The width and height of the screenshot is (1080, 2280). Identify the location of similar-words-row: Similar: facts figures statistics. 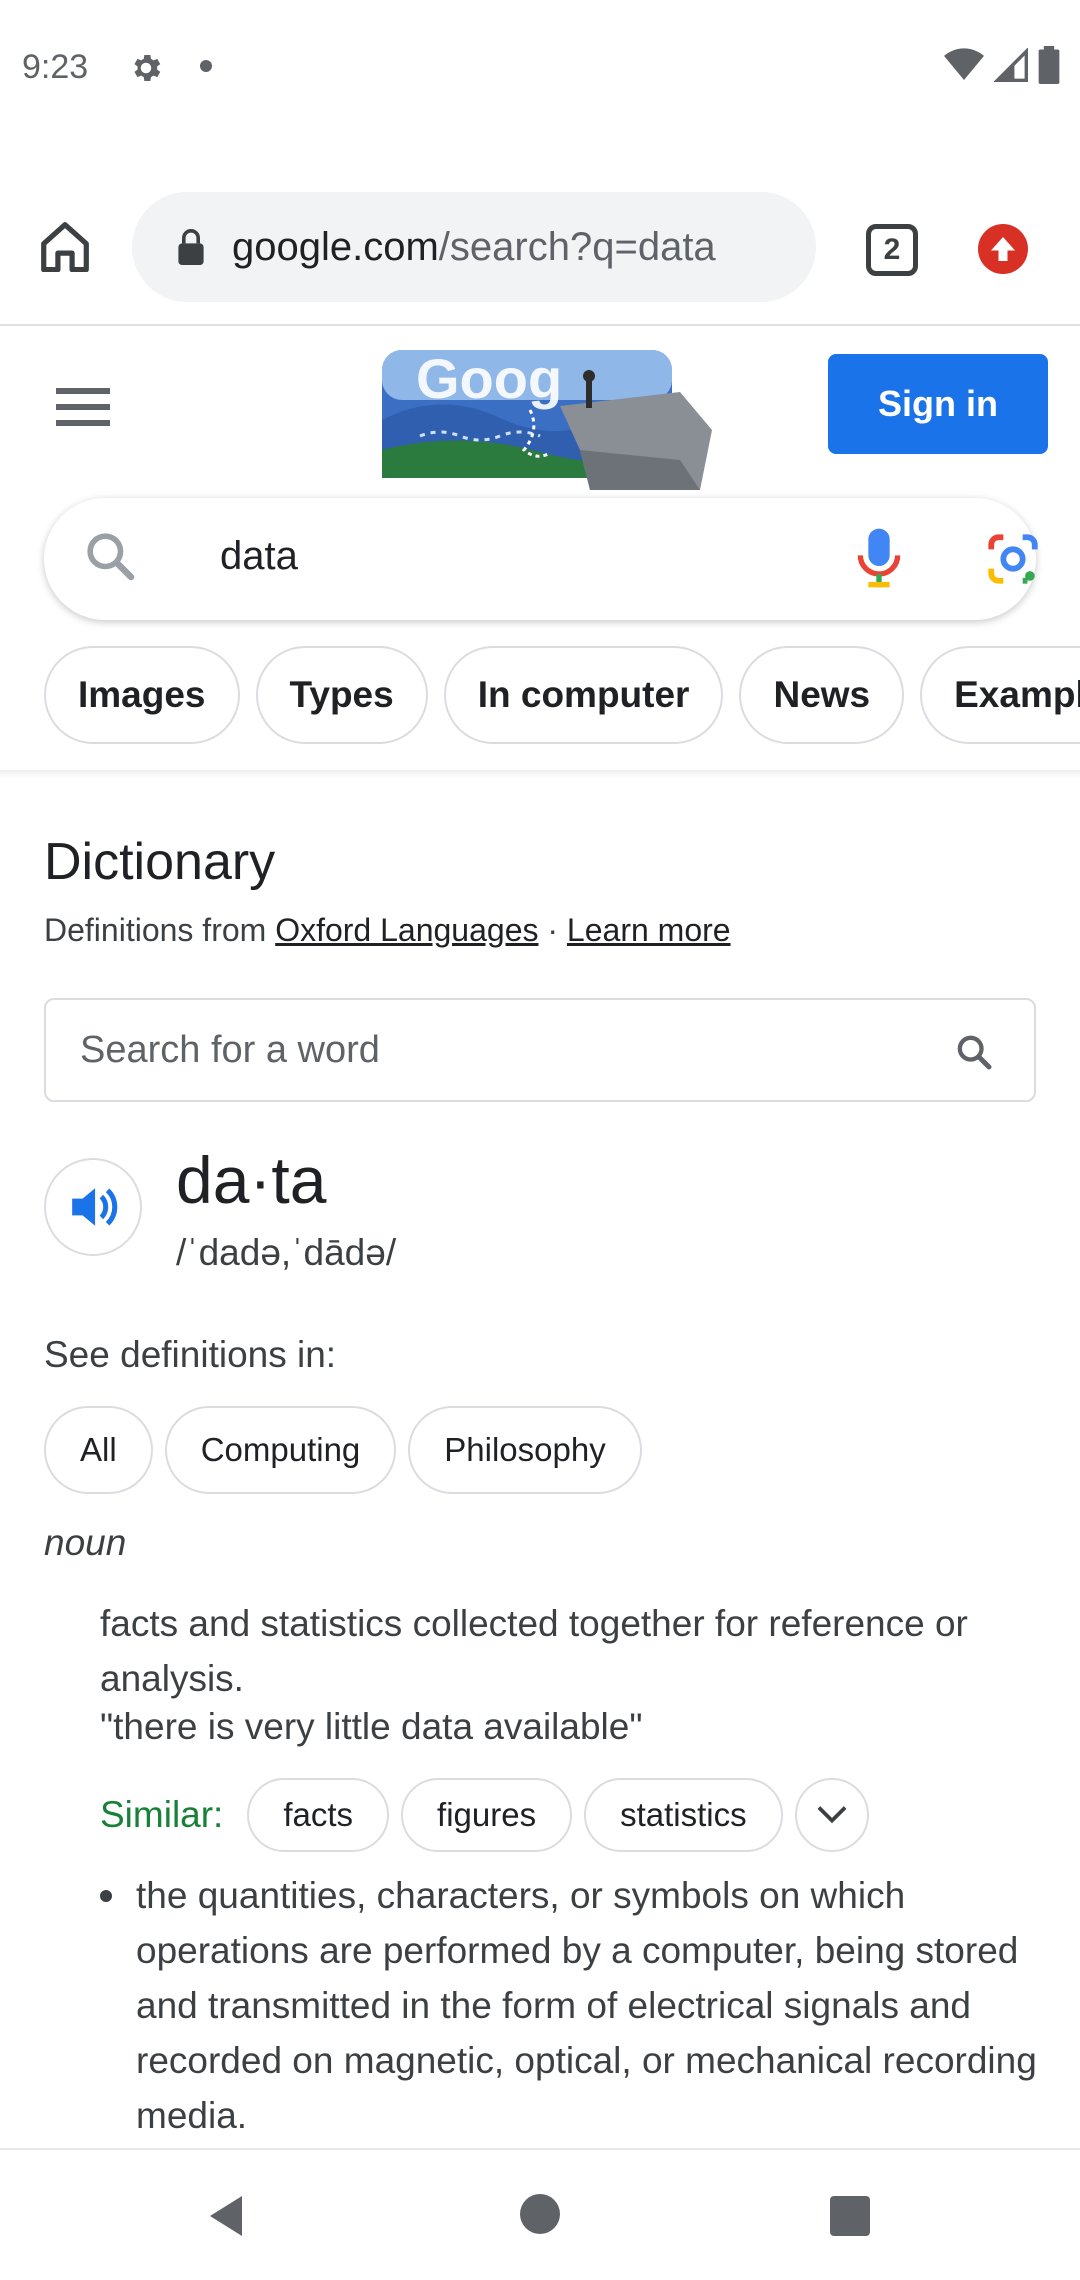
(484, 1815).